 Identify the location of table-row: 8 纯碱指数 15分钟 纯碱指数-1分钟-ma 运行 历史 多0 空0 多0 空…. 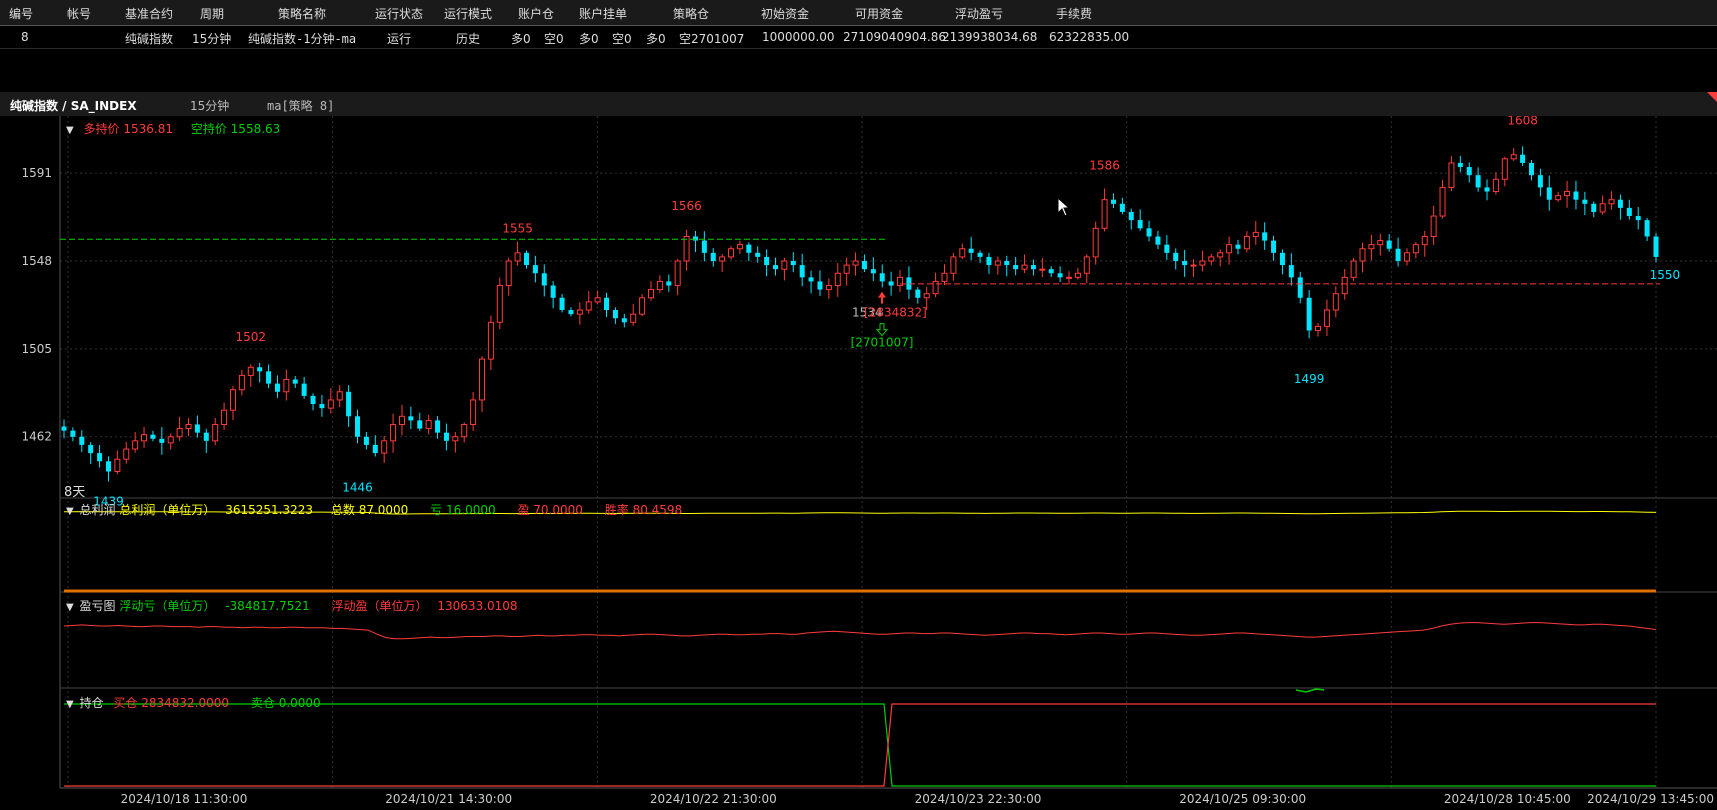
(858, 37).